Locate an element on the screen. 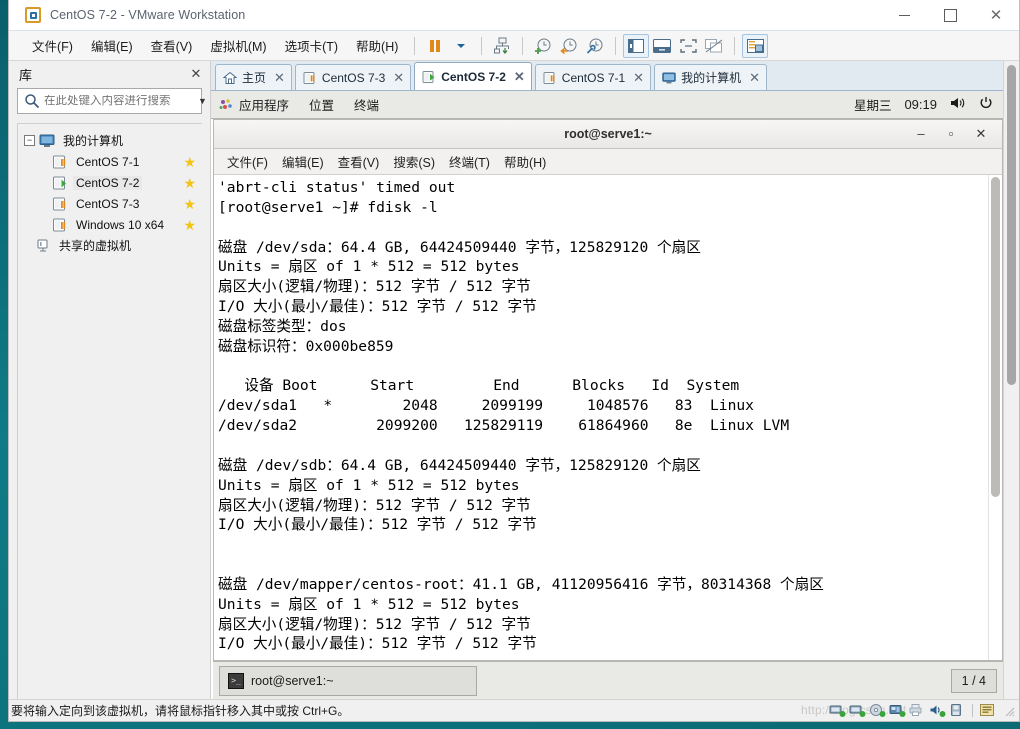 This screenshot has width=1020, height=729. gnome-status-area: 星期三 09:19 is located at coordinates (923, 104).